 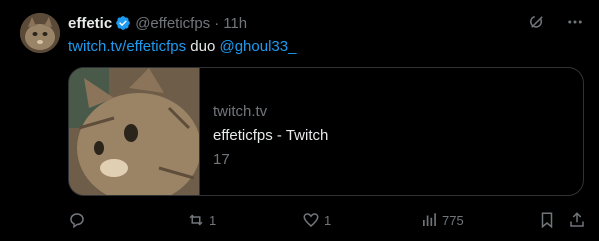 What do you see at coordinates (172, 23) in the screenshot?
I see `author-handle: @effeticfps` at bounding box center [172, 23].